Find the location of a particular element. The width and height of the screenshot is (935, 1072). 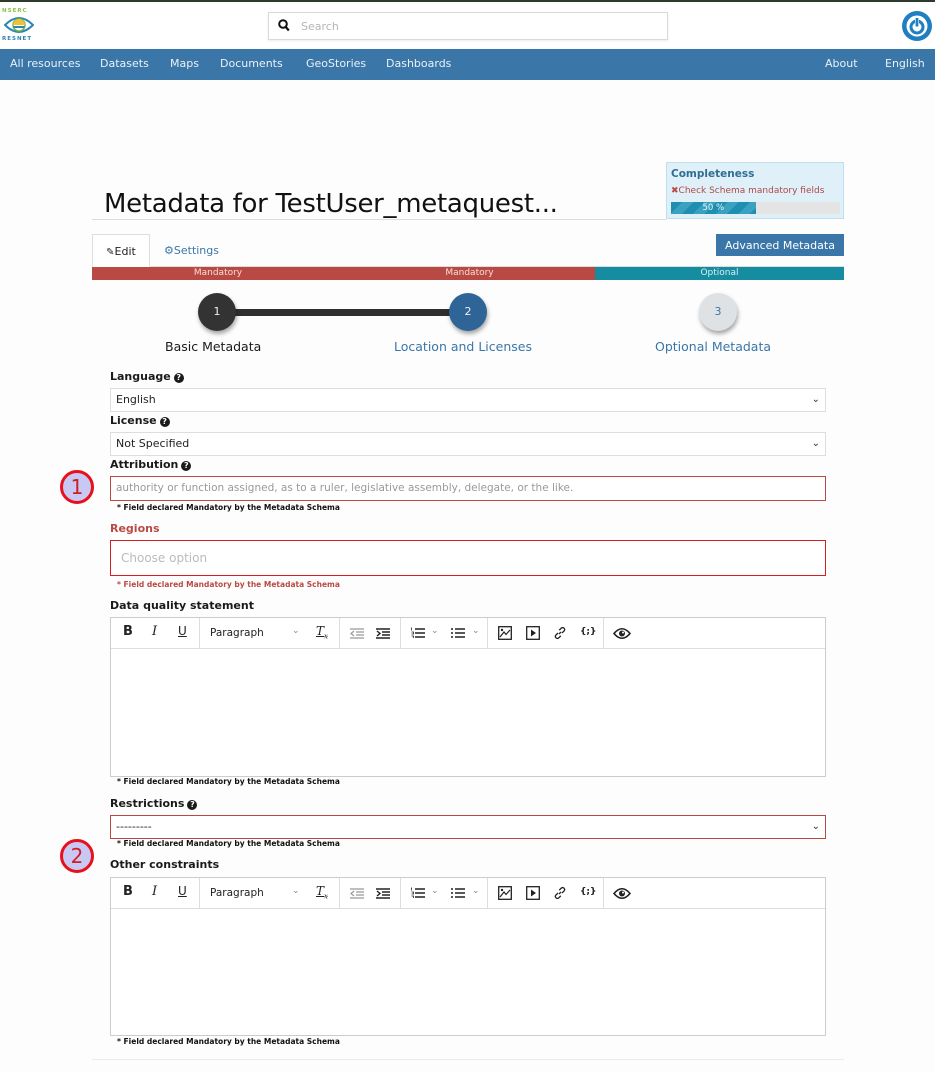

license-label-text: License is located at coordinates (133, 420).